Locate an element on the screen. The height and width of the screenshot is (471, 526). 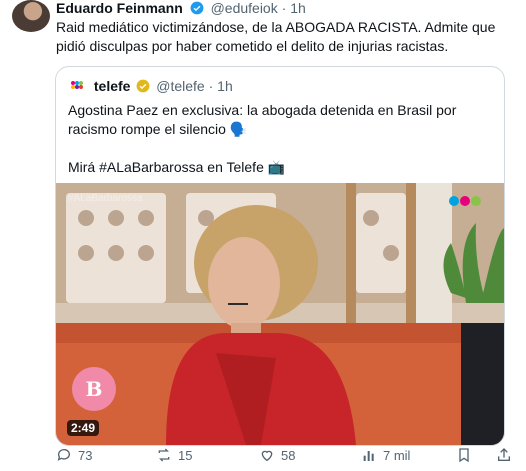
video-duration: 2:49 is located at coordinates (83, 428).